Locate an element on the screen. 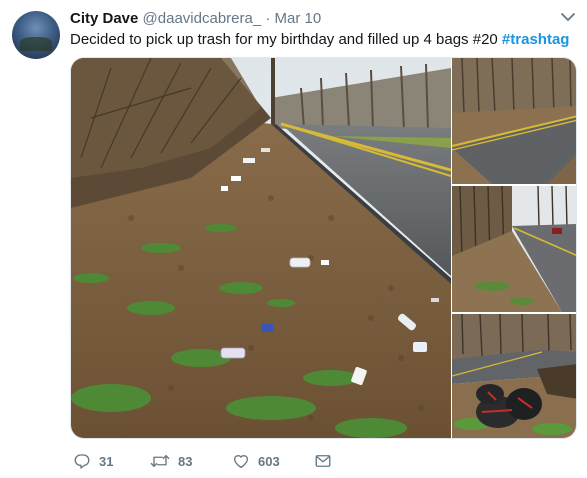 The image size is (587, 478). like-count: 603 is located at coordinates (269, 461).